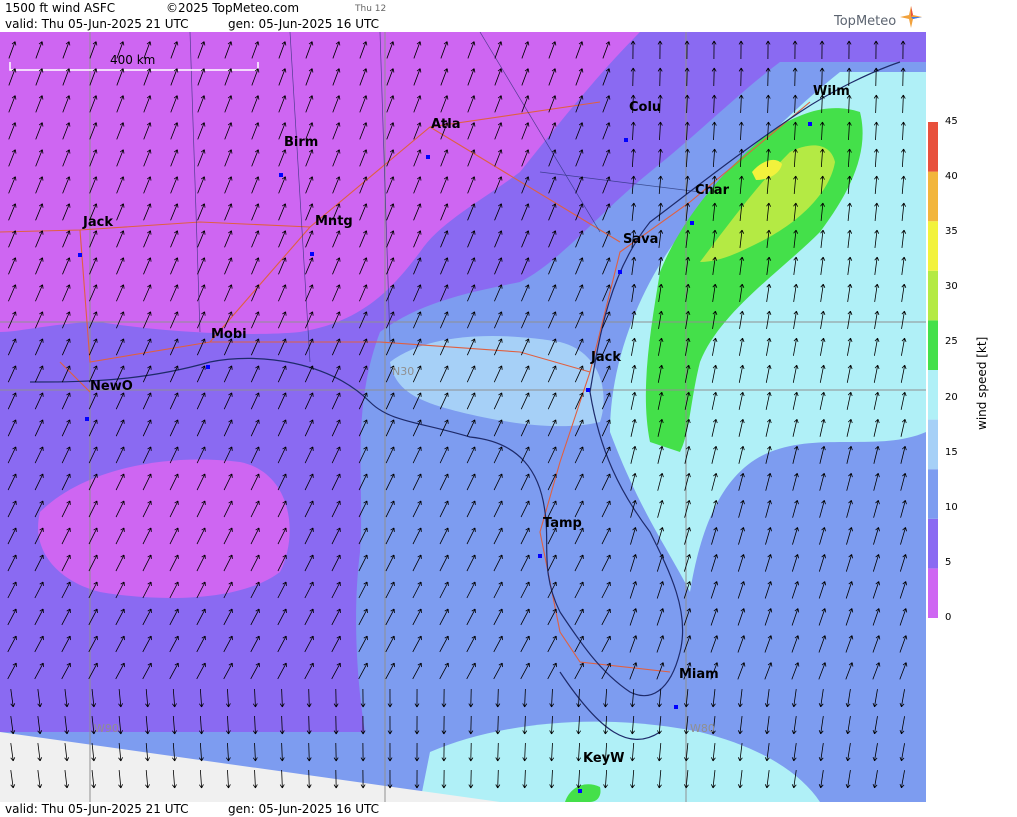  Describe the element at coordinates (982, 383) in the screenshot. I see `legend-title: wind speed [kt]` at that location.